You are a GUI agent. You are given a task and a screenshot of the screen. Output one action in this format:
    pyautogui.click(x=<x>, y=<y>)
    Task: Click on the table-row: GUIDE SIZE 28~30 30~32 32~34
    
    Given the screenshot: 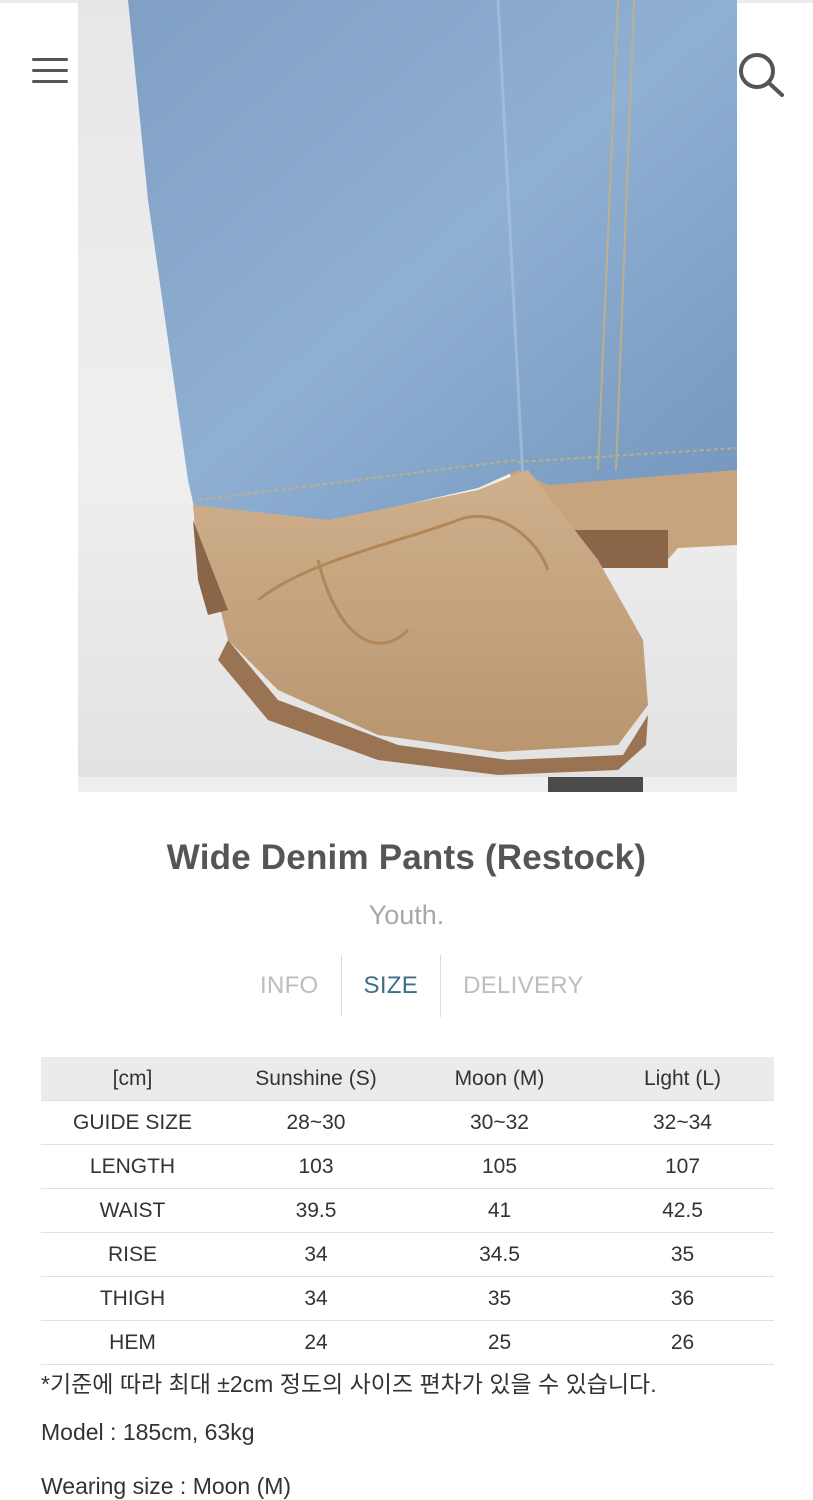 What is the action you would take?
    pyautogui.click(x=407, y=1122)
    